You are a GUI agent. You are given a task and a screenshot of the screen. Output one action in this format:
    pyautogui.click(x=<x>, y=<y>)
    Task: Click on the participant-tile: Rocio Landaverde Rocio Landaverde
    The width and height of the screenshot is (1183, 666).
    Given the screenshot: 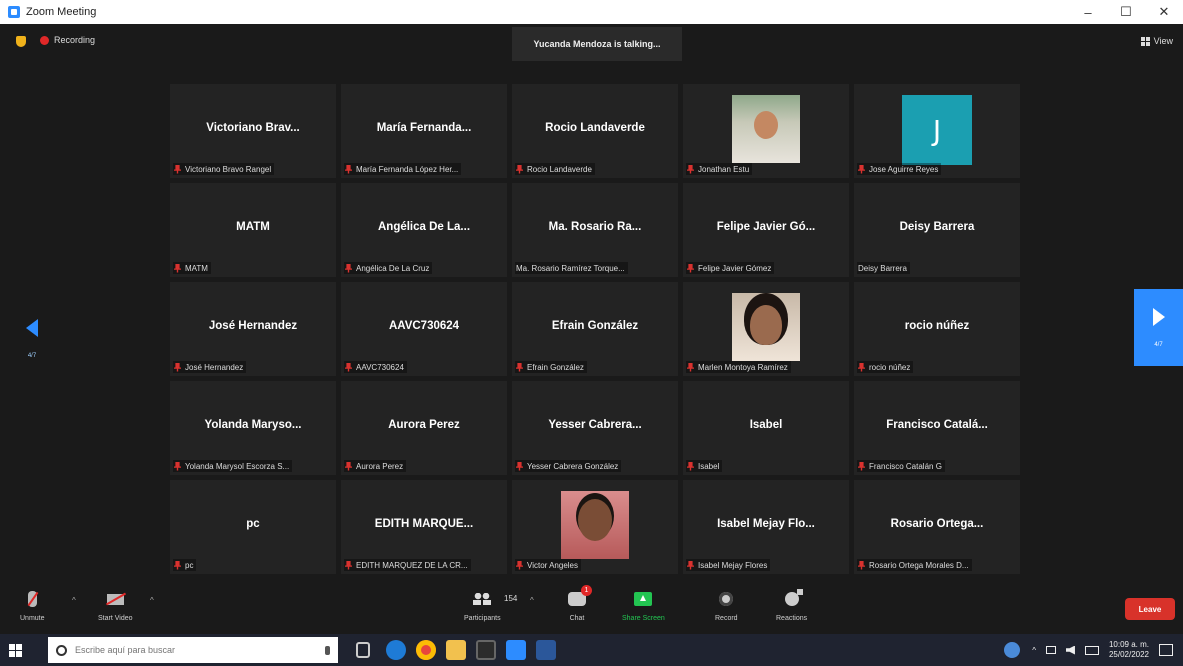 What is the action you would take?
    pyautogui.click(x=595, y=131)
    